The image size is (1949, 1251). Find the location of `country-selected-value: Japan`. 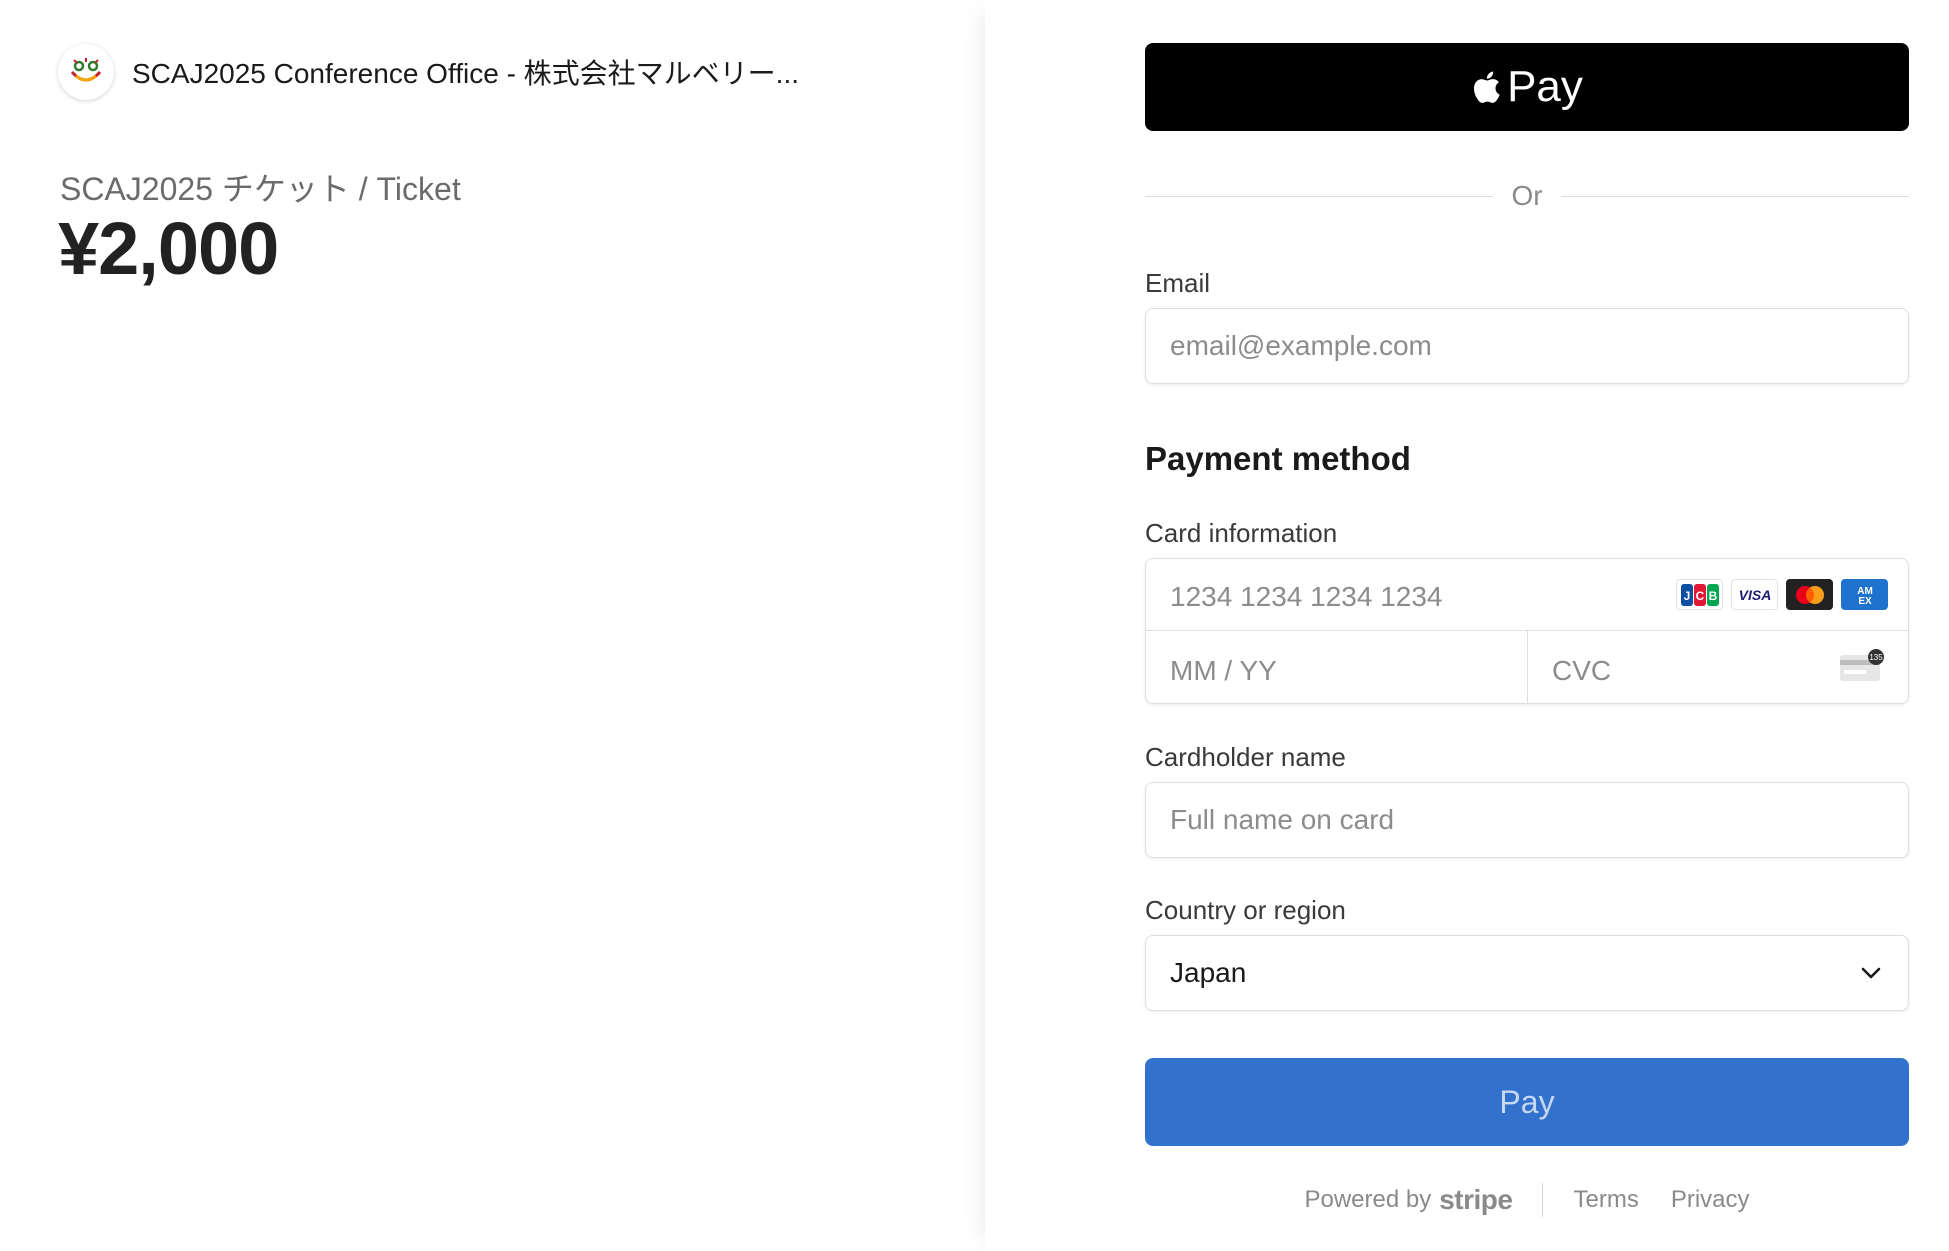

country-selected-value: Japan is located at coordinates (1208, 972).